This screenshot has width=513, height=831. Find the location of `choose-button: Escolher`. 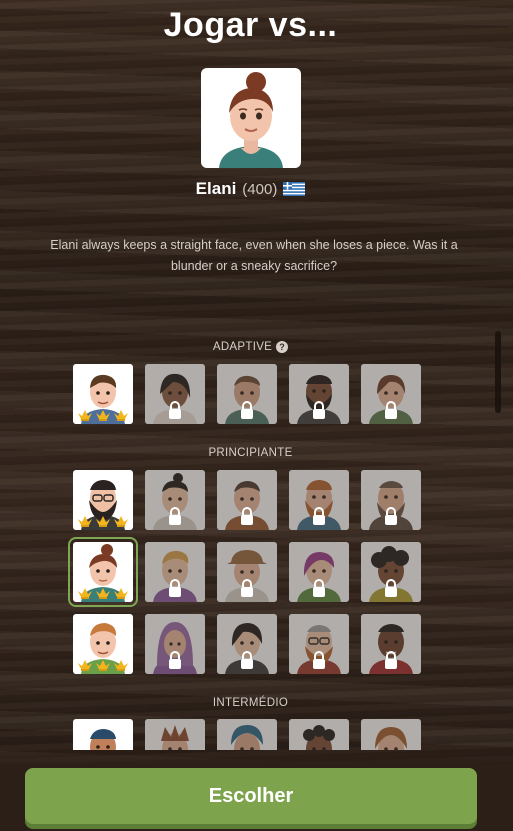

choose-button: Escolher is located at coordinates (251, 796).